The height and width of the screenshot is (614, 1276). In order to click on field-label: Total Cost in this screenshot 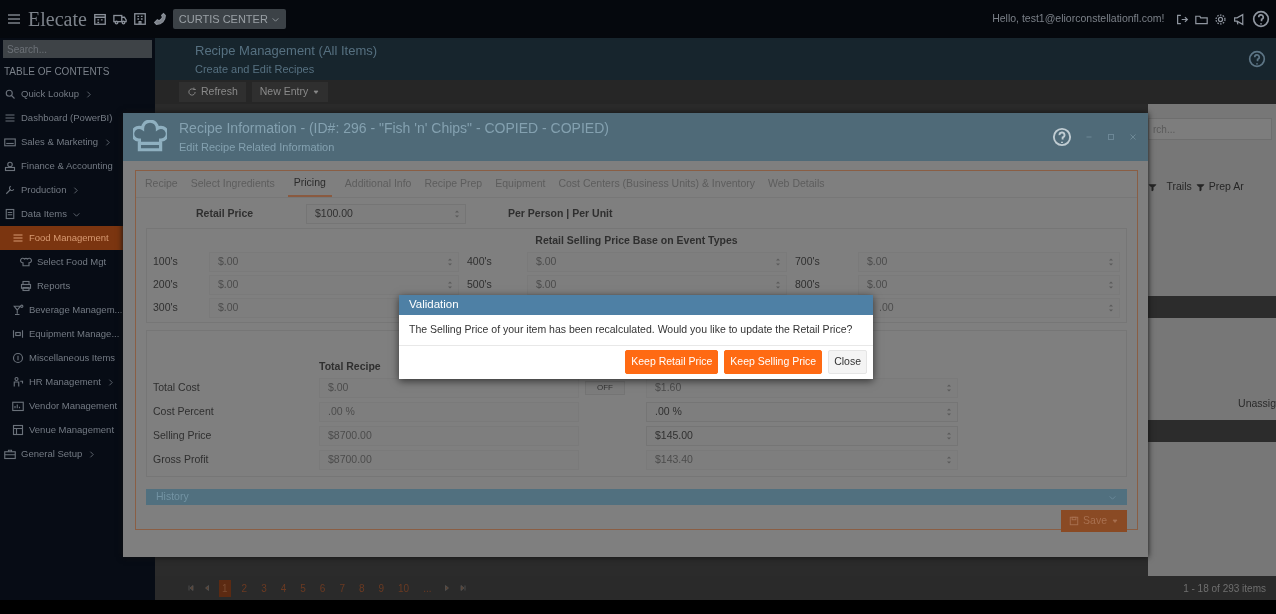, I will do `click(177, 388)`.